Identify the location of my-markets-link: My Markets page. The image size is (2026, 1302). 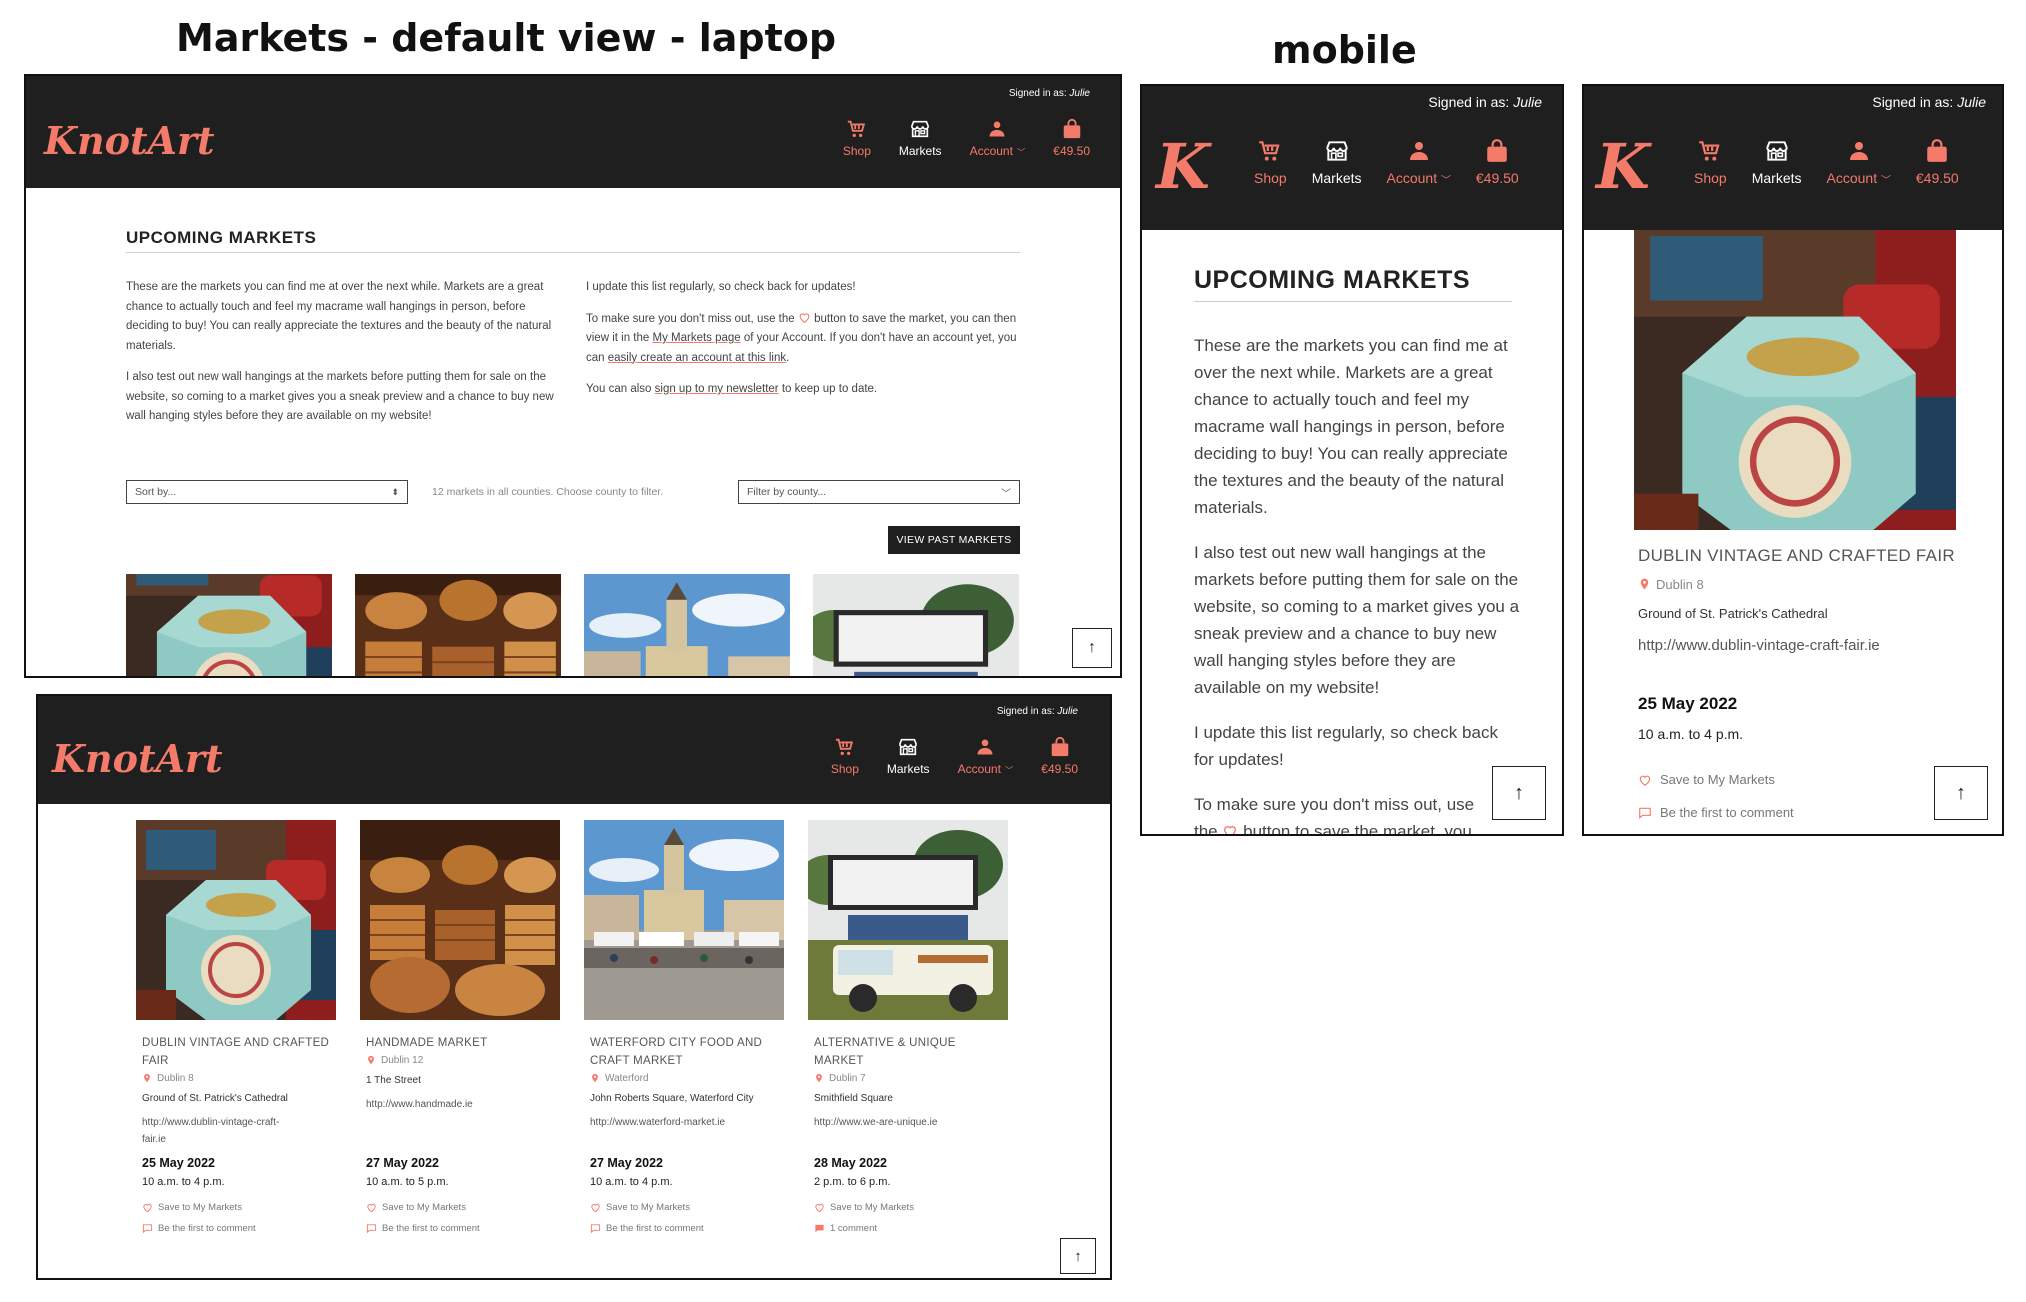
(696, 338).